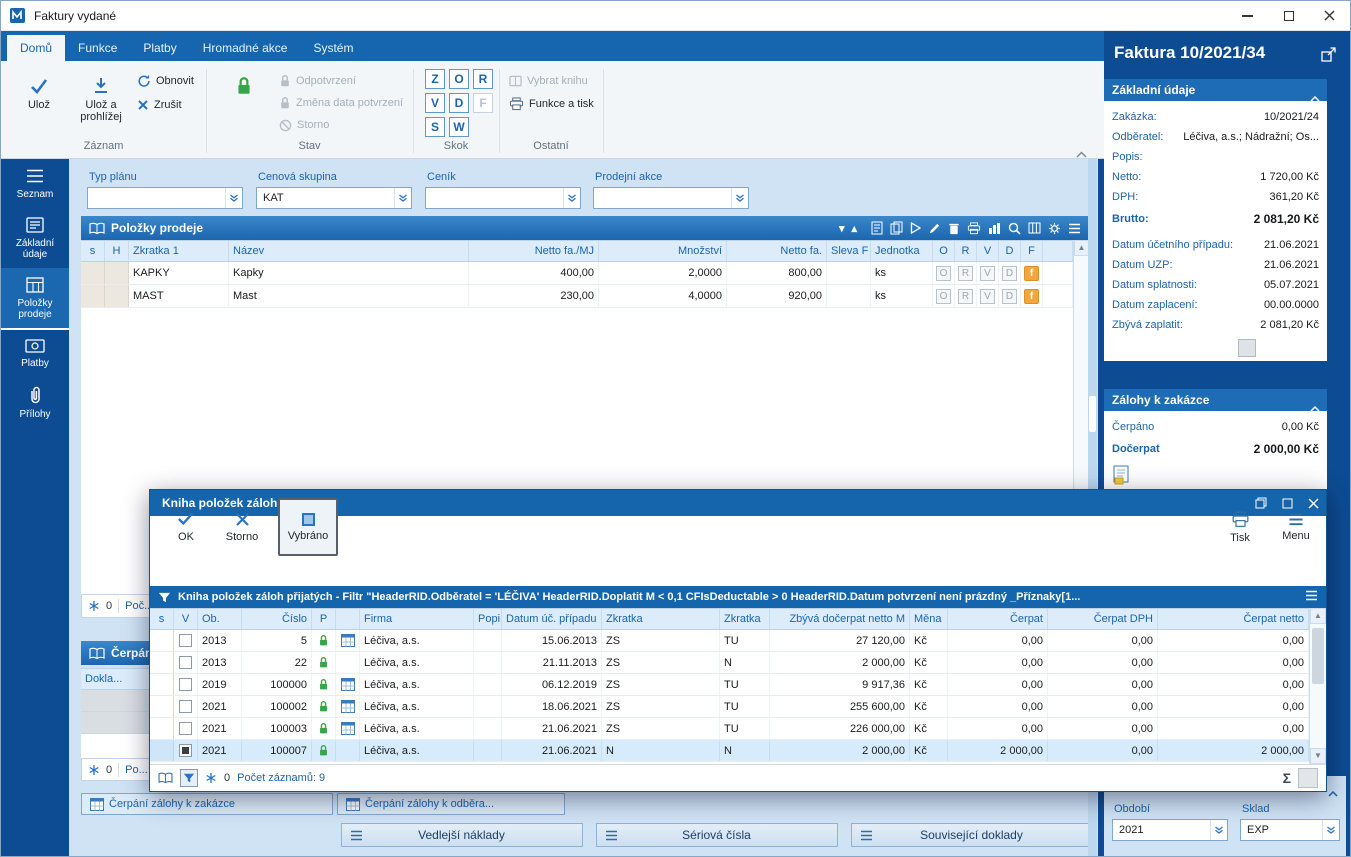 This screenshot has height=857, width=1351. What do you see at coordinates (1296, 527) in the screenshot?
I see `menu-button: Menu` at bounding box center [1296, 527].